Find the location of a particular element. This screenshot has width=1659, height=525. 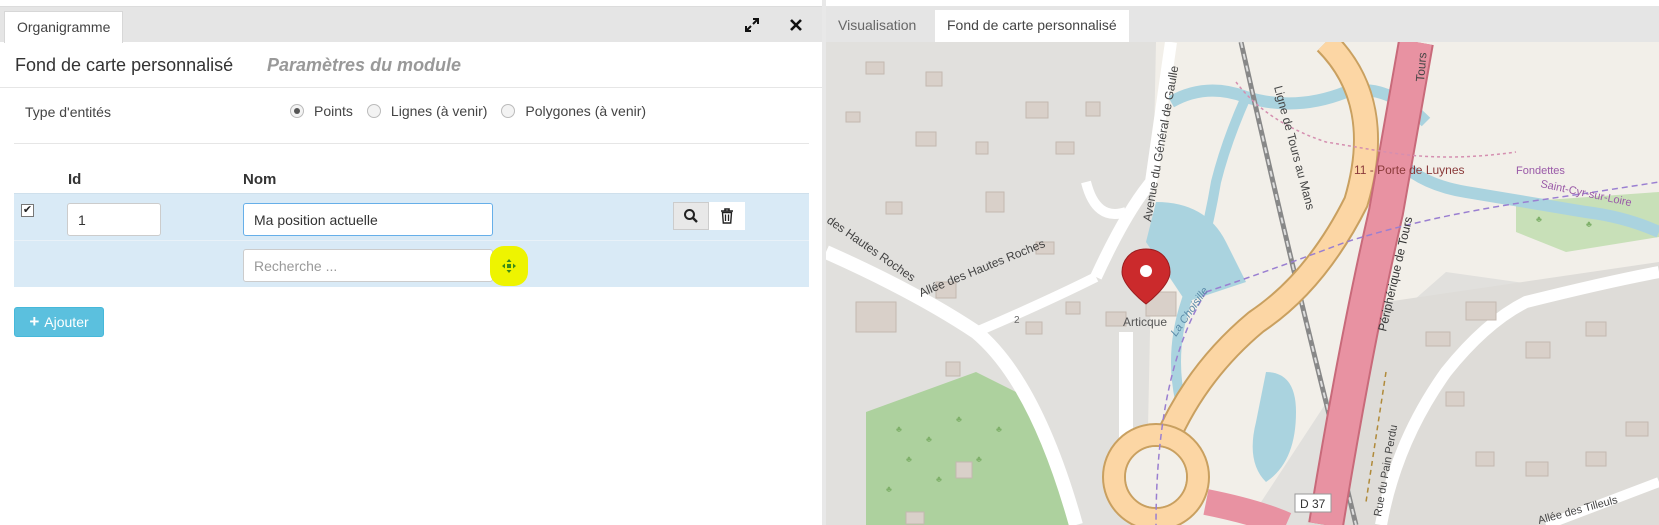

column-header-name: Nom is located at coordinates (260, 179).